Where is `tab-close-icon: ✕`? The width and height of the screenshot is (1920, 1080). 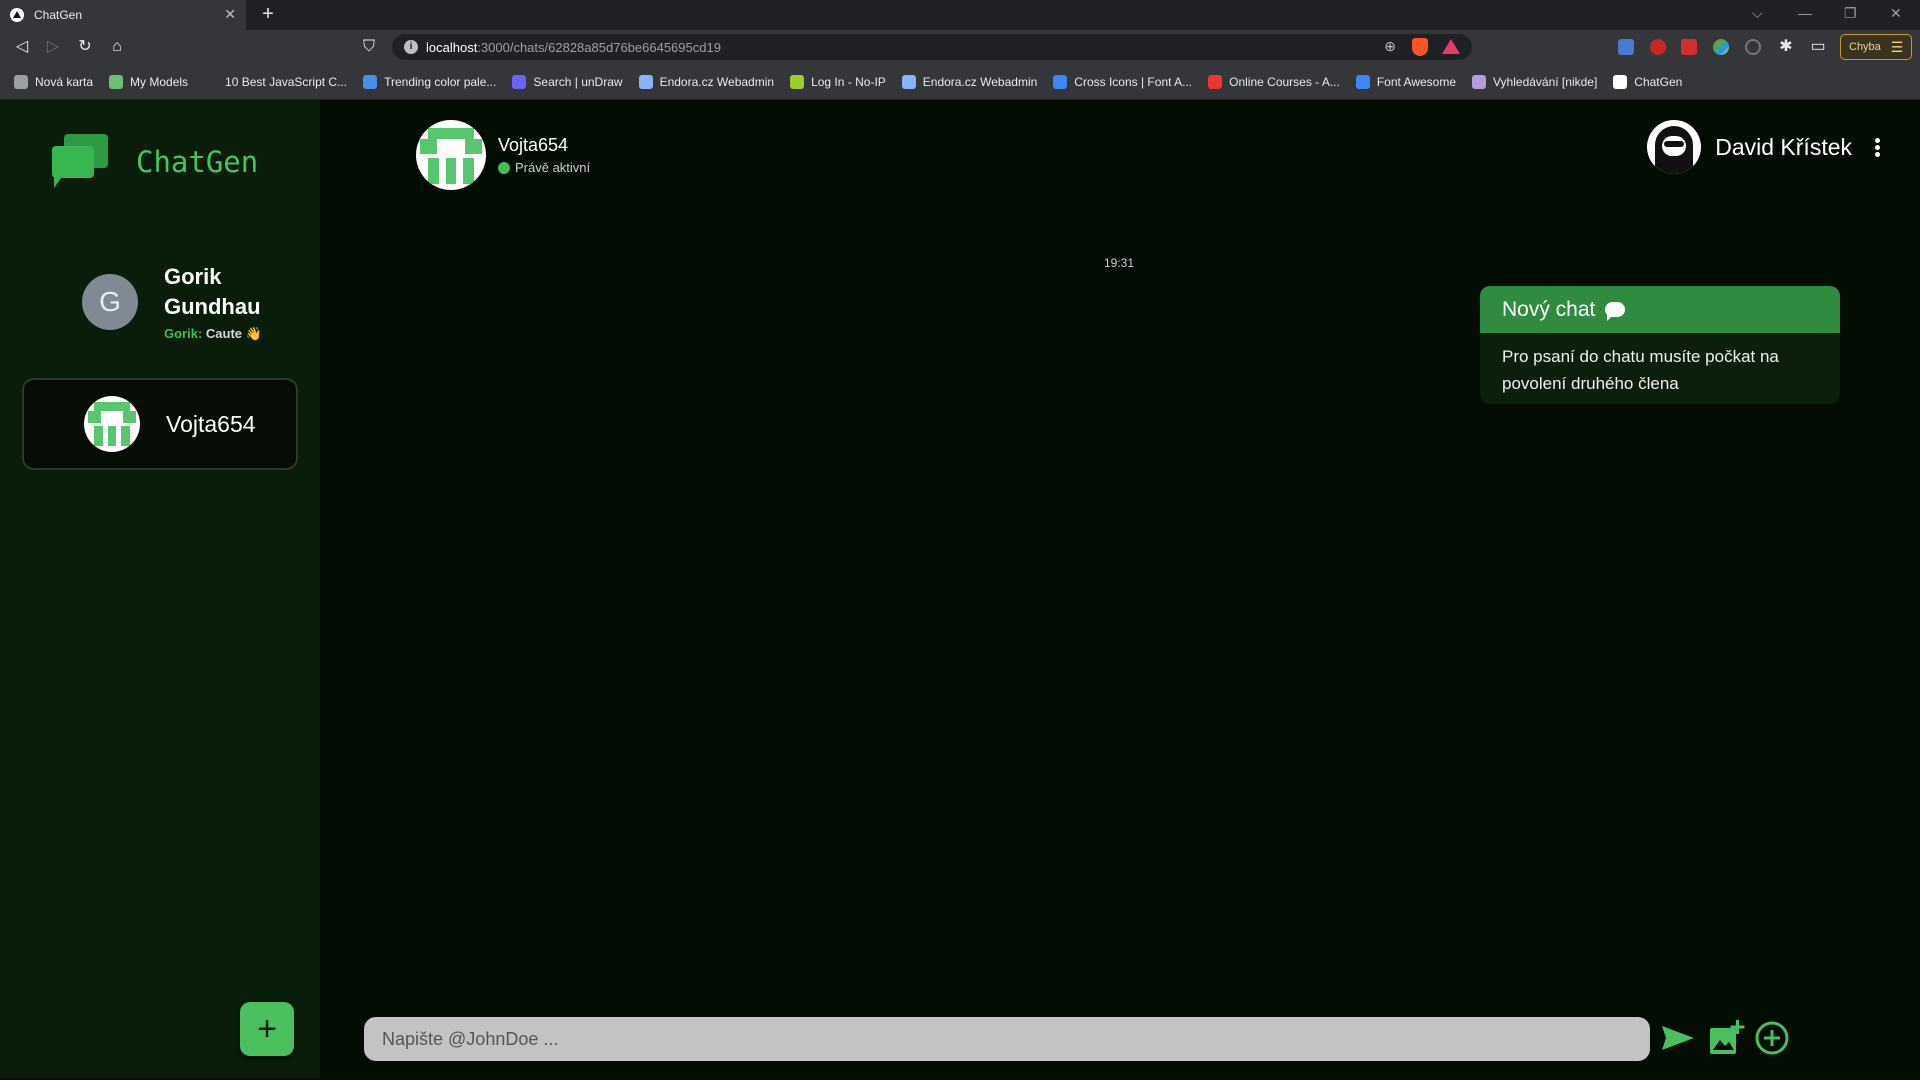 tab-close-icon: ✕ is located at coordinates (230, 14).